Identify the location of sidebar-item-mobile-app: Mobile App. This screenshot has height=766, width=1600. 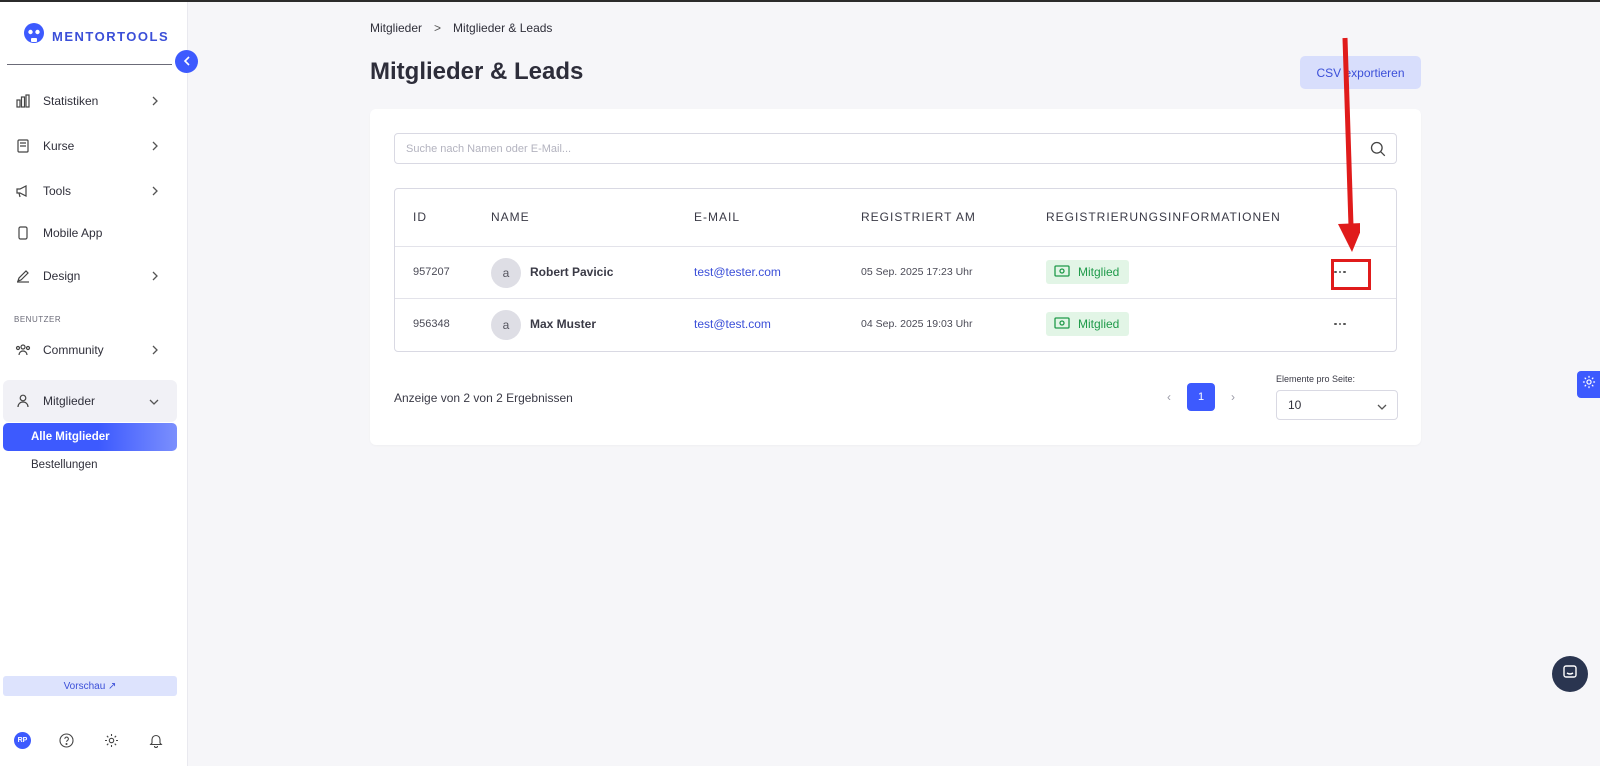
(90, 233).